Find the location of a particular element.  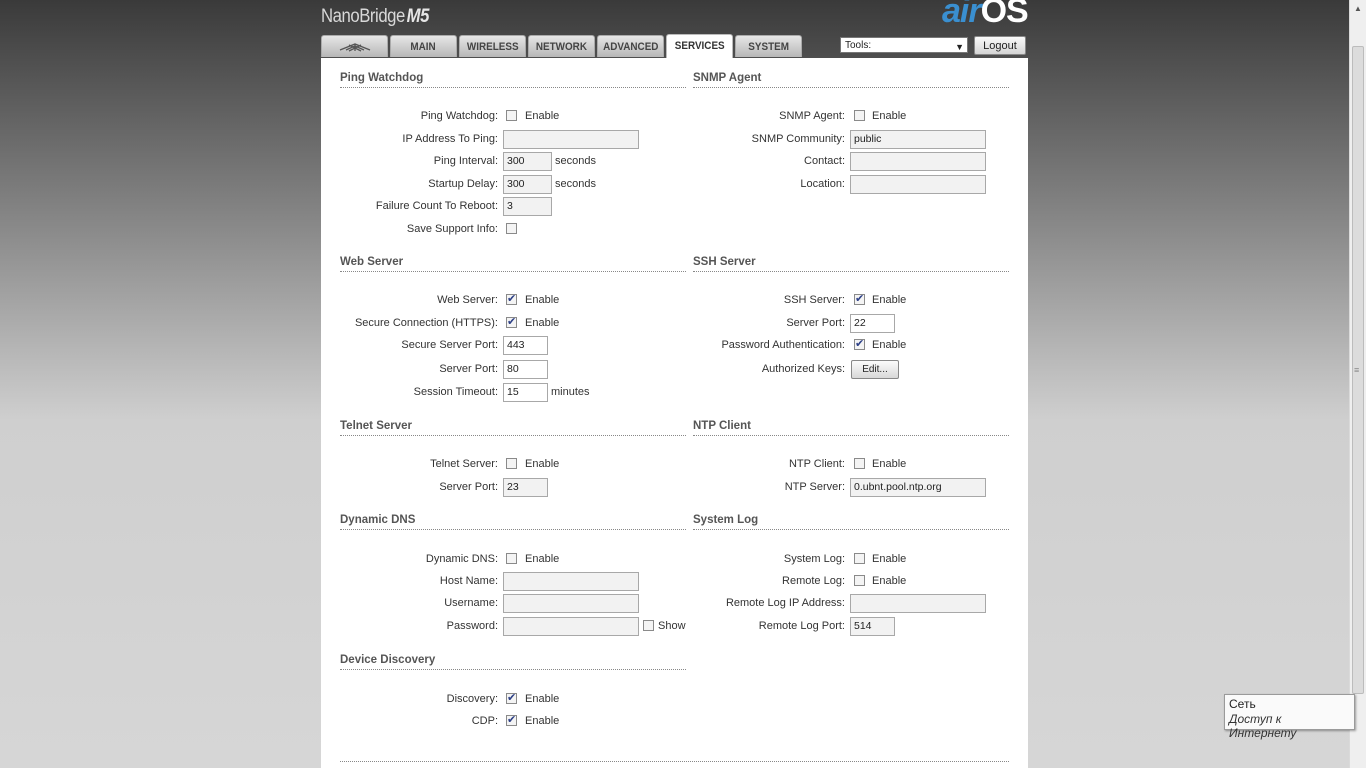

ddns-password-label: Password: is located at coordinates (472, 626).